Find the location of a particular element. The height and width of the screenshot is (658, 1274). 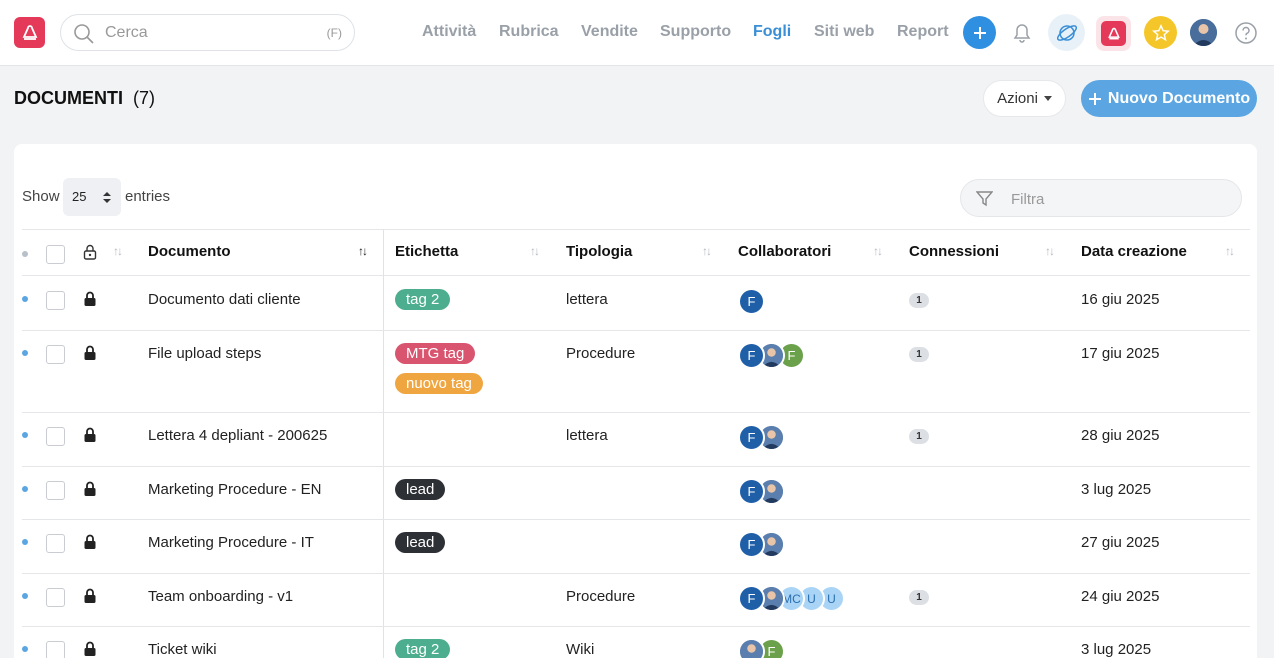

search-box: (F) is located at coordinates (207, 32).